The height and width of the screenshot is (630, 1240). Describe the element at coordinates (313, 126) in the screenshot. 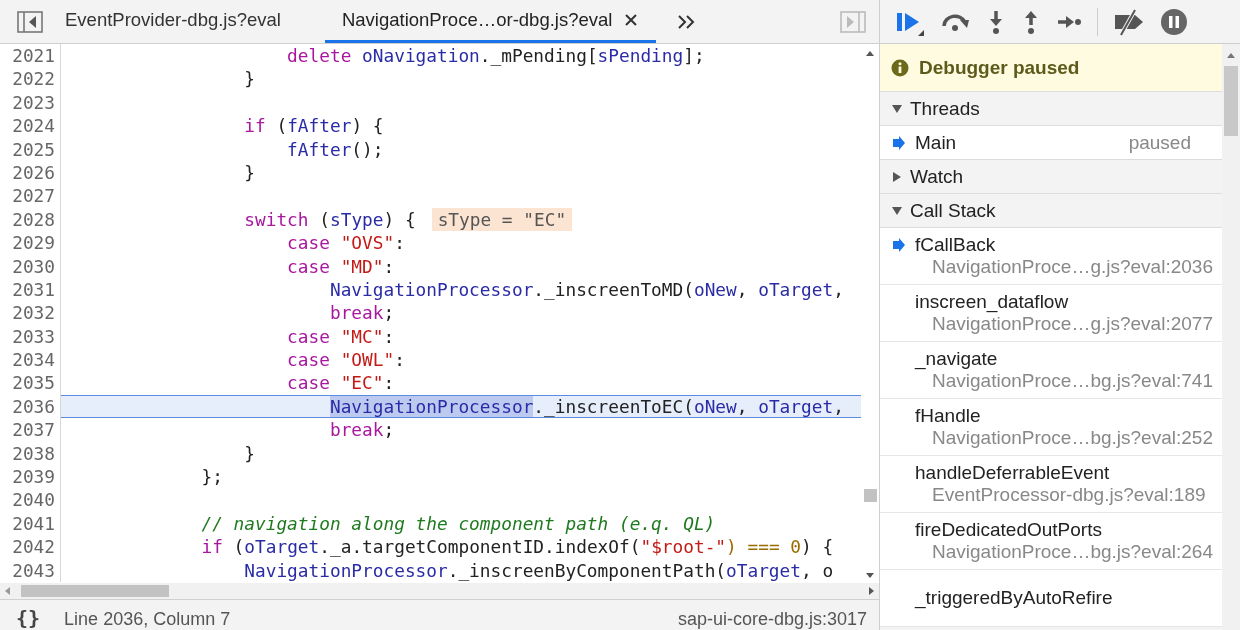

I see `code-line: if (fAfter) {` at that location.